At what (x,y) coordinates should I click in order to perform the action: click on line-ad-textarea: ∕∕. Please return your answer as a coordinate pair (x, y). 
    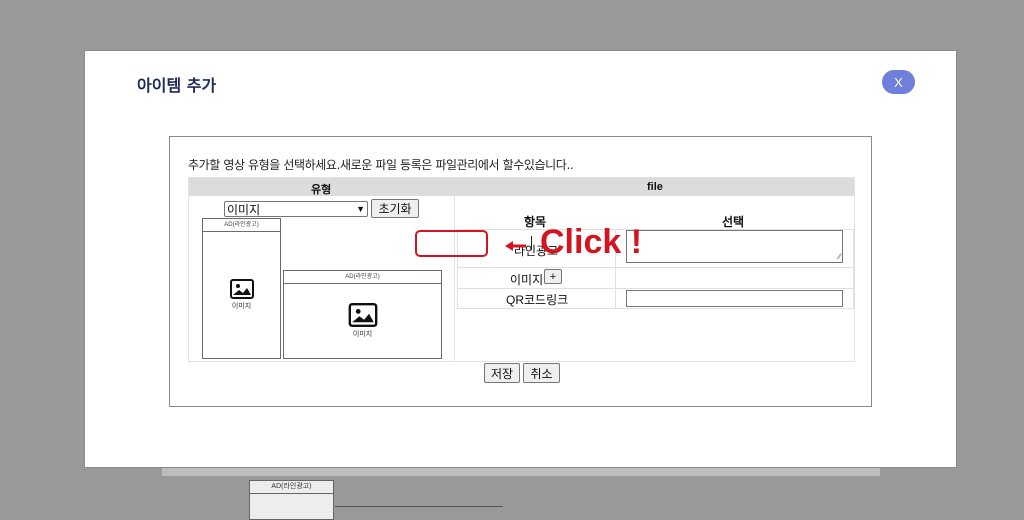
    Looking at the image, I should click on (734, 246).